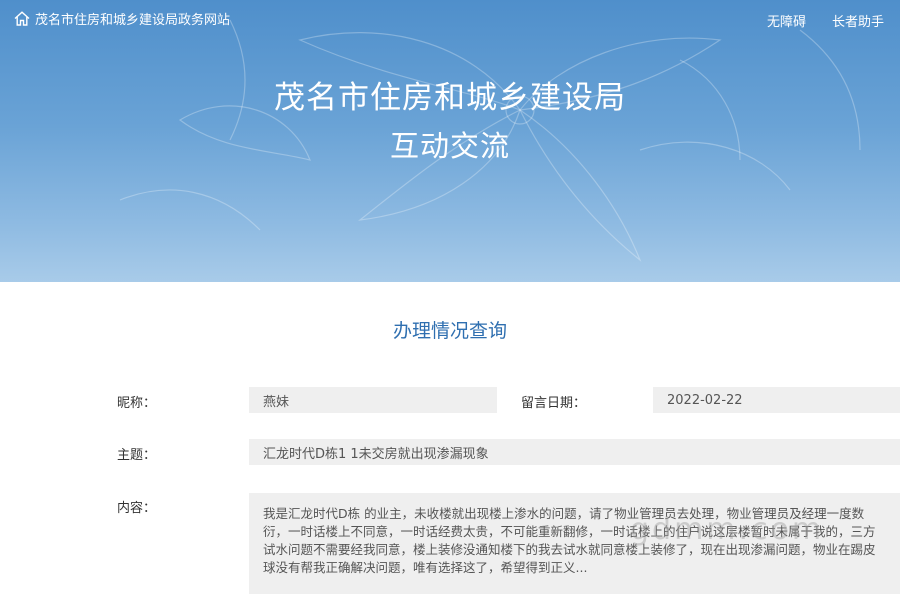 The image size is (900, 594). Describe the element at coordinates (137, 403) in the screenshot. I see `nickname-label: 昵称：` at that location.